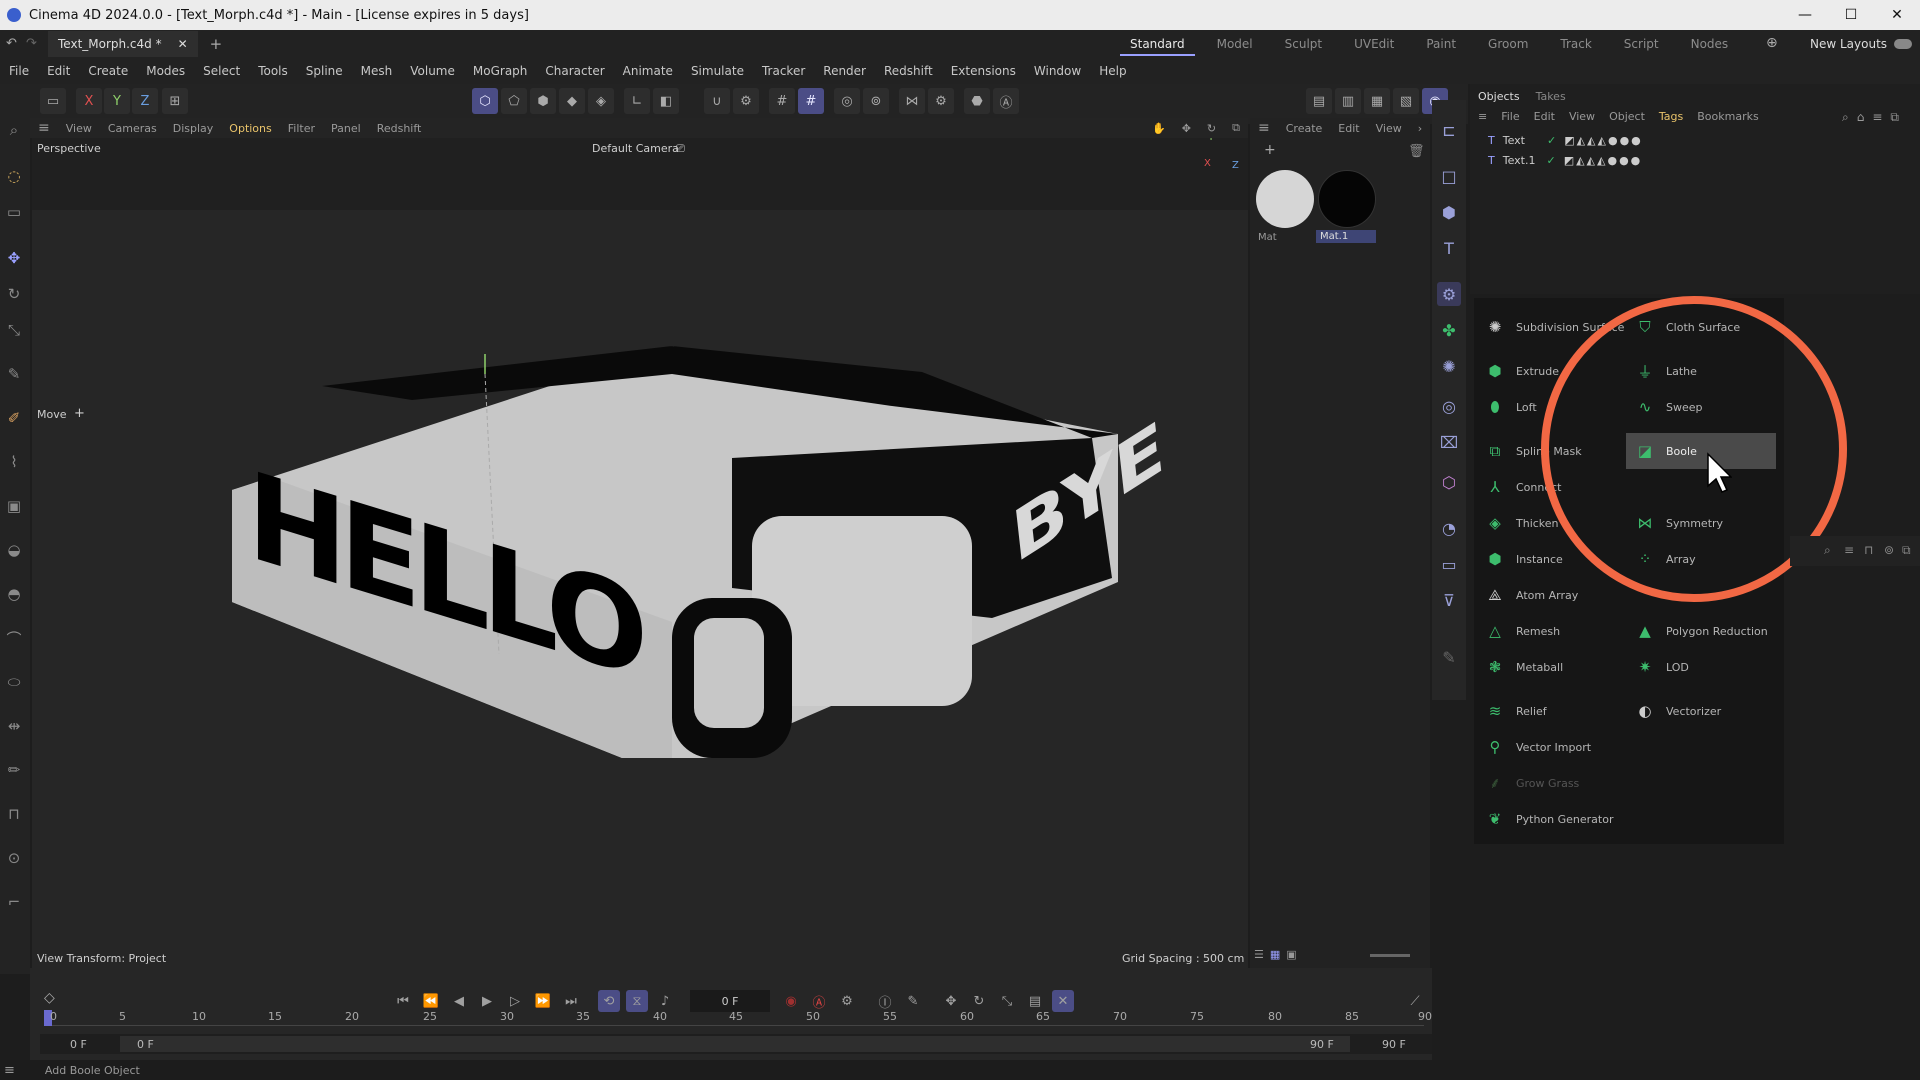  What do you see at coordinates (346, 128) in the screenshot?
I see `viewport-menu-panel: Panel` at bounding box center [346, 128].